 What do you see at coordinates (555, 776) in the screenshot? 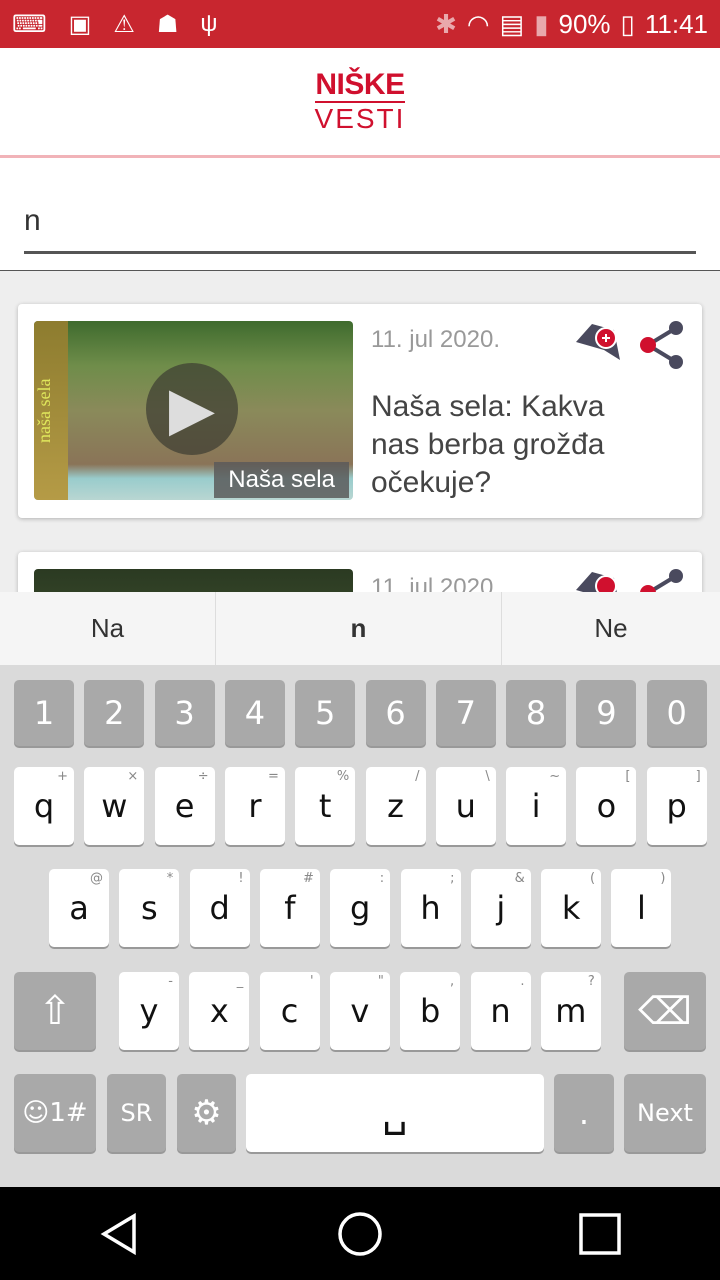
I see `key-hint: ~` at bounding box center [555, 776].